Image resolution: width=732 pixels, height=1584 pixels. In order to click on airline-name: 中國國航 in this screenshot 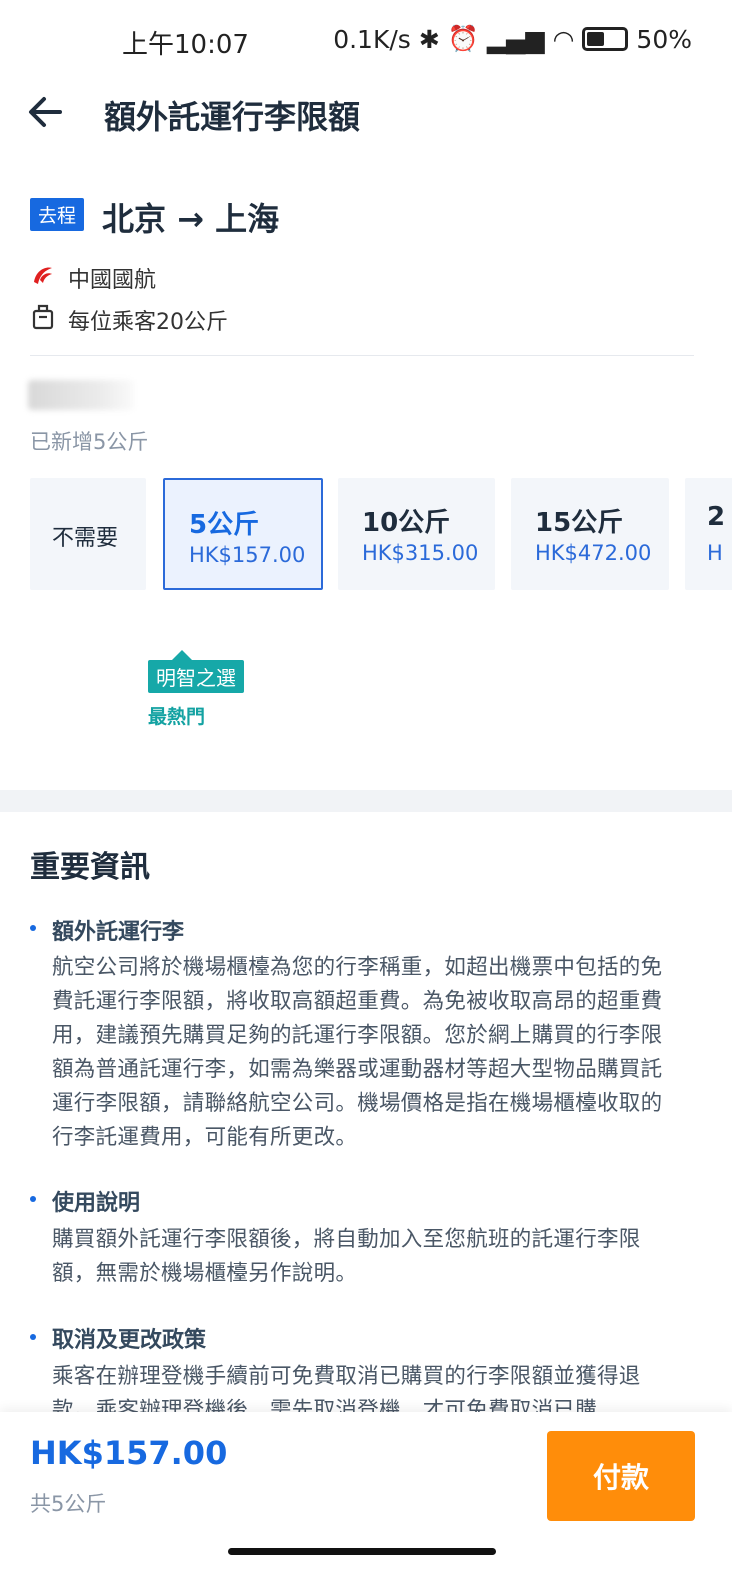, I will do `click(112, 280)`.